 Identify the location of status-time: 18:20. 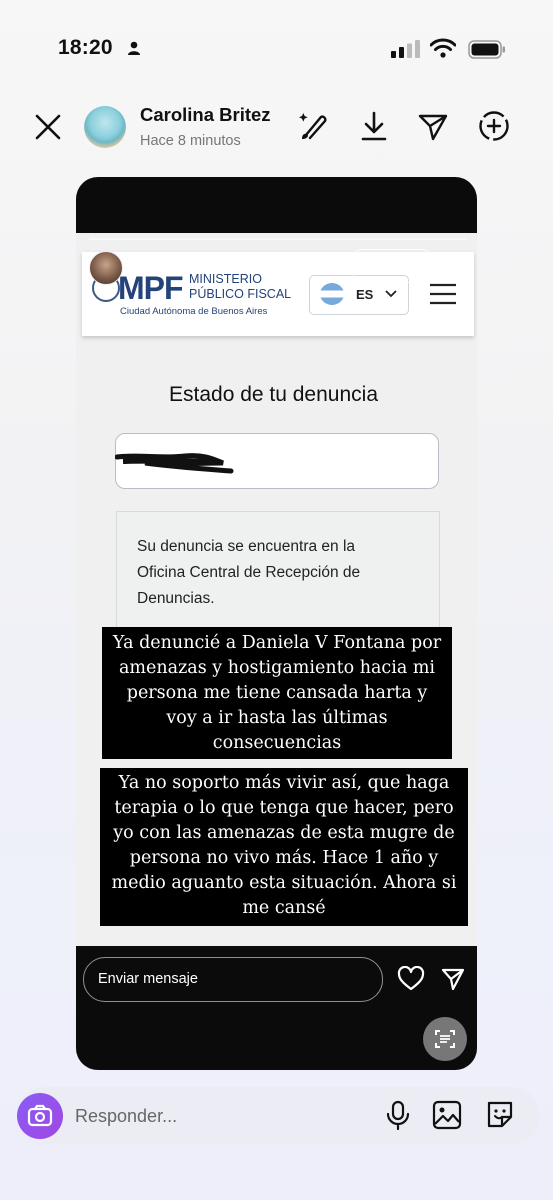
(85, 47).